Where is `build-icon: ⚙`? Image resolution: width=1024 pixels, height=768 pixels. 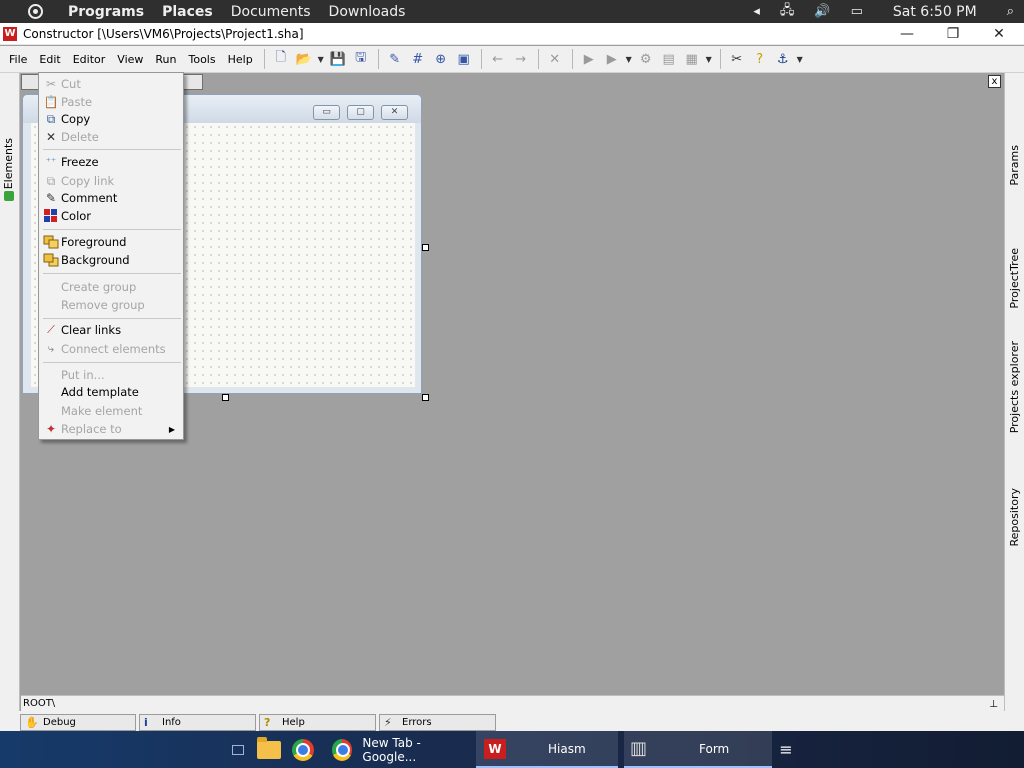
build-icon: ⚙ is located at coordinates (646, 59).